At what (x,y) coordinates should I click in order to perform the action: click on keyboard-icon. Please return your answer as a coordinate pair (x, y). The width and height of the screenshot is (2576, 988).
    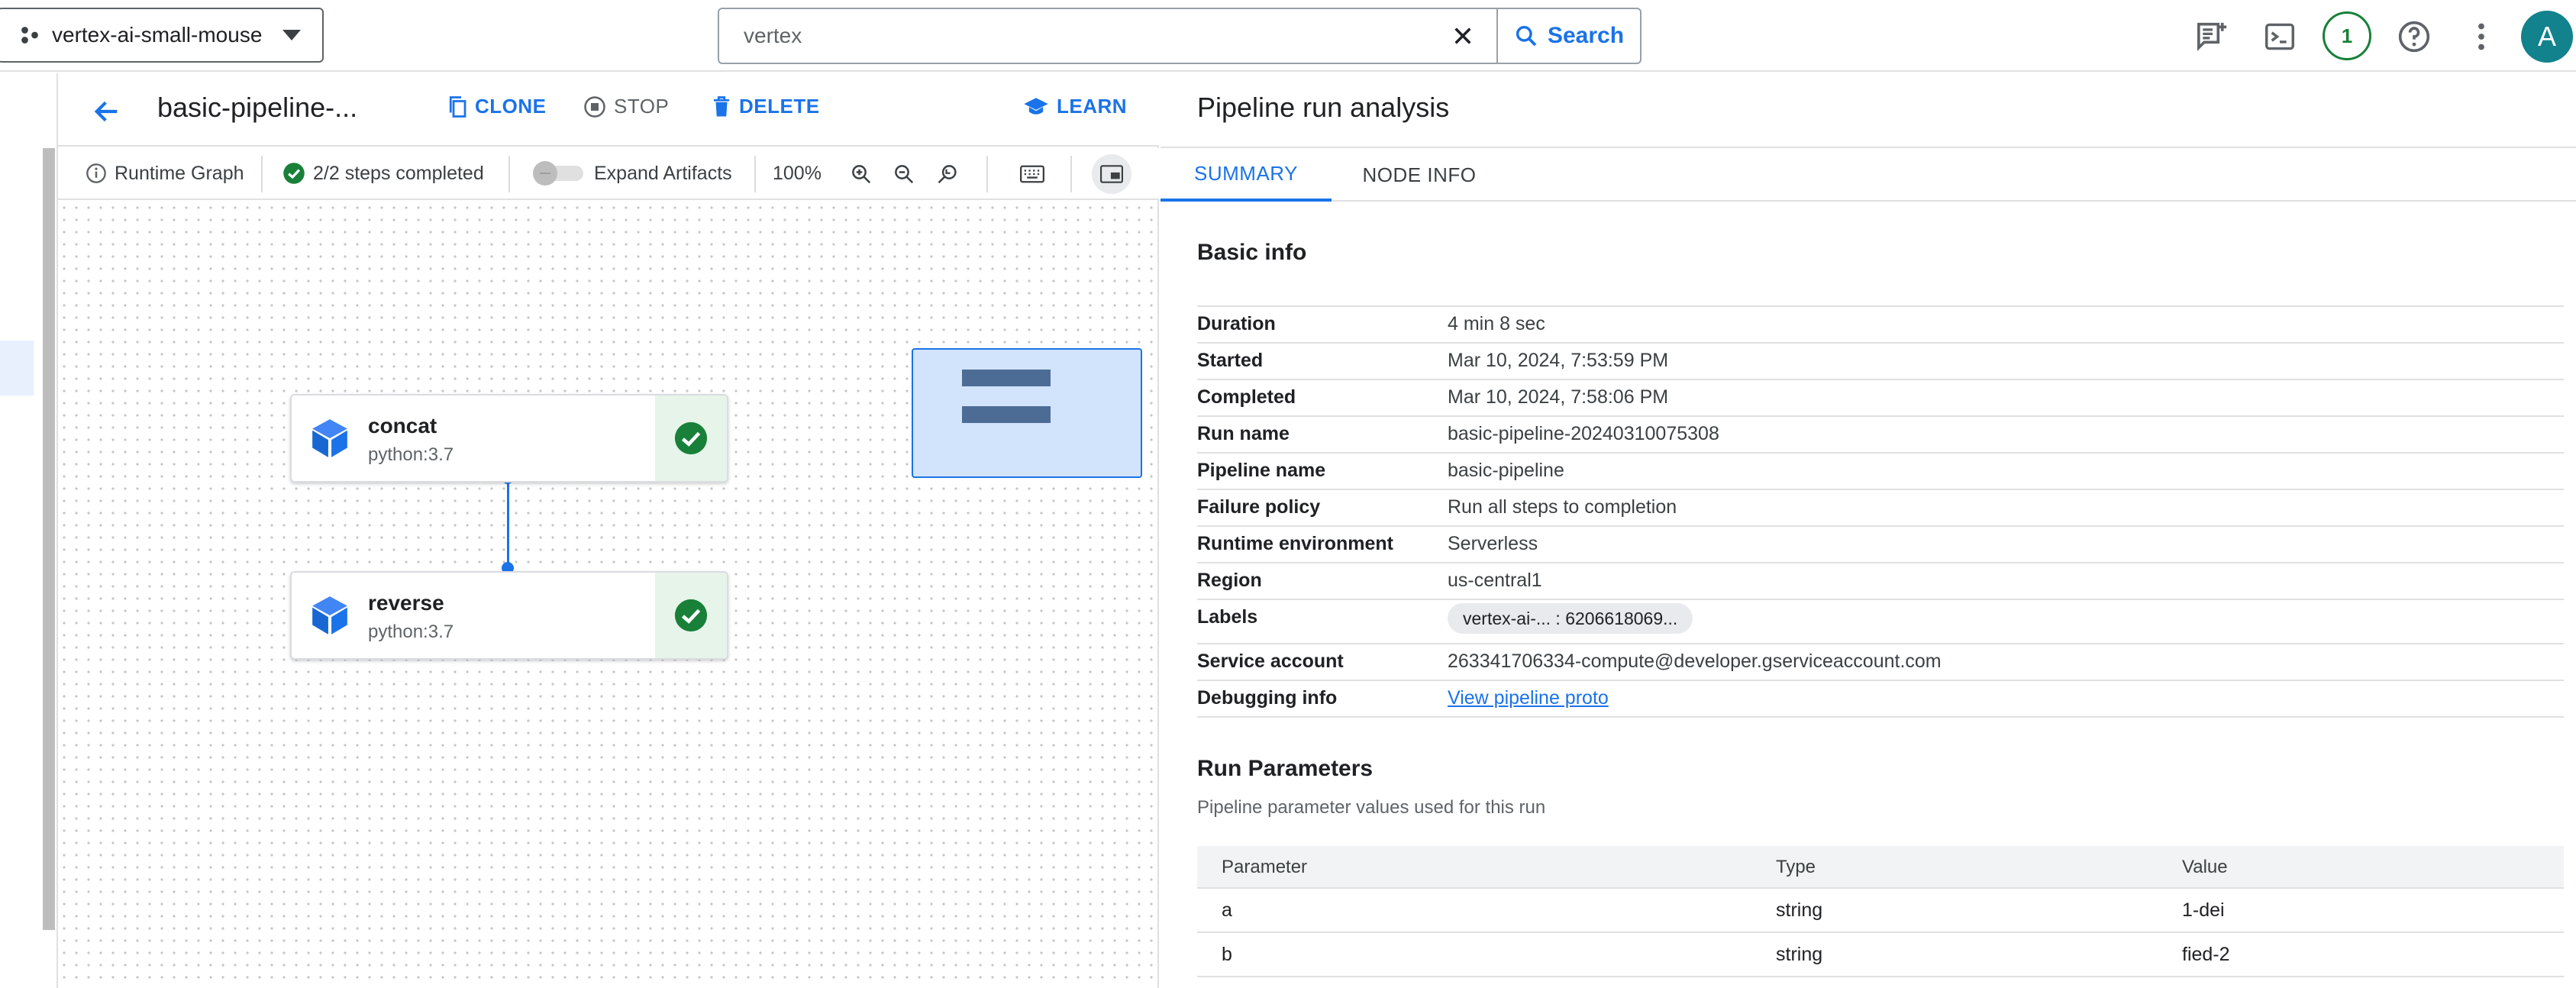
    Looking at the image, I should click on (1032, 174).